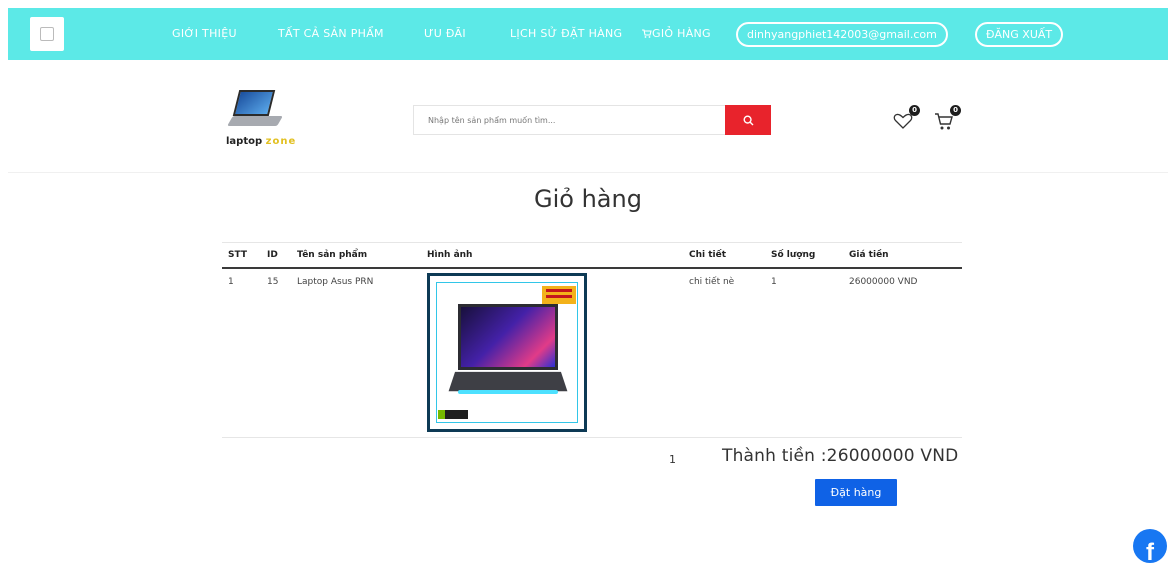 Image resolution: width=1176 pixels, height=563 pixels. I want to click on row-detail: chi tiết nè, so click(712, 282).